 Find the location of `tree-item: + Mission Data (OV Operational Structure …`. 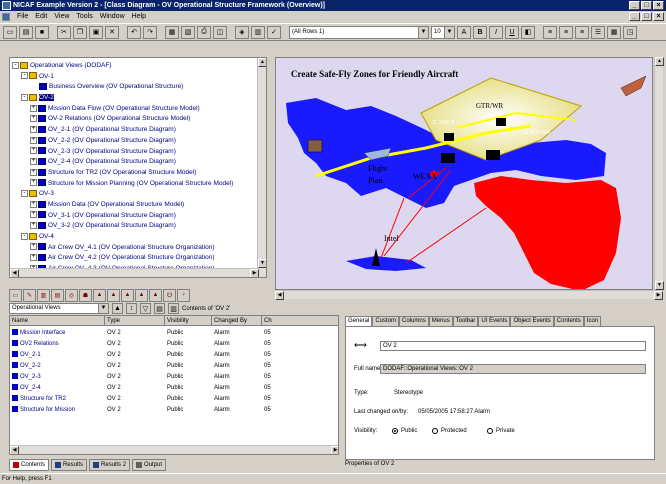

tree-item: + Mission Data (OV Operational Structure … is located at coordinates (134, 205).